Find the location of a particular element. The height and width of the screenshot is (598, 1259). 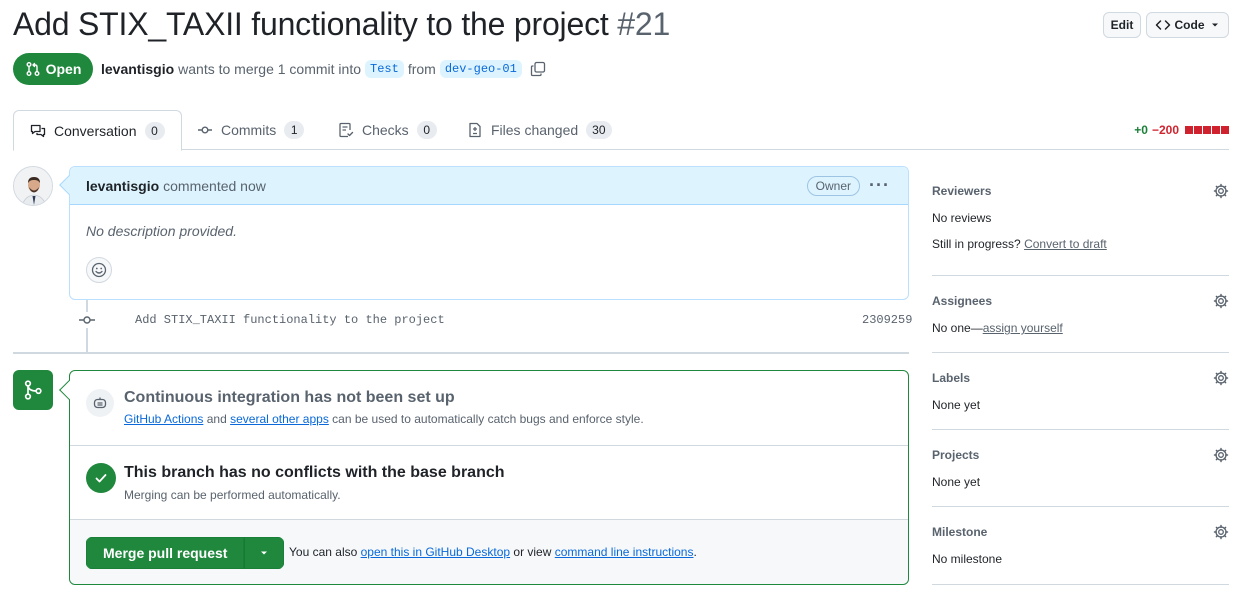

comment-body: No description provided. is located at coordinates (161, 231).